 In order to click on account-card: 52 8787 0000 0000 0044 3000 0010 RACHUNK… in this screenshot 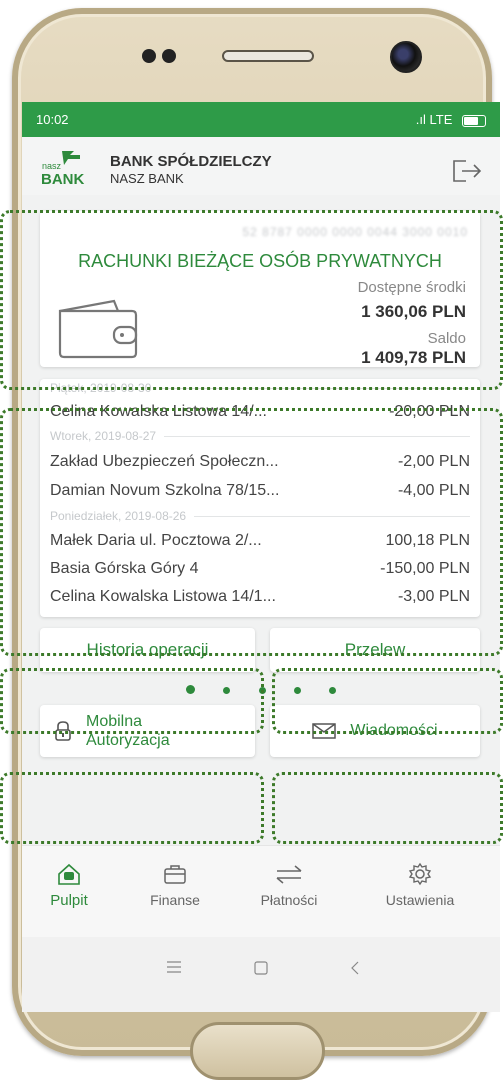, I will do `click(260, 289)`.